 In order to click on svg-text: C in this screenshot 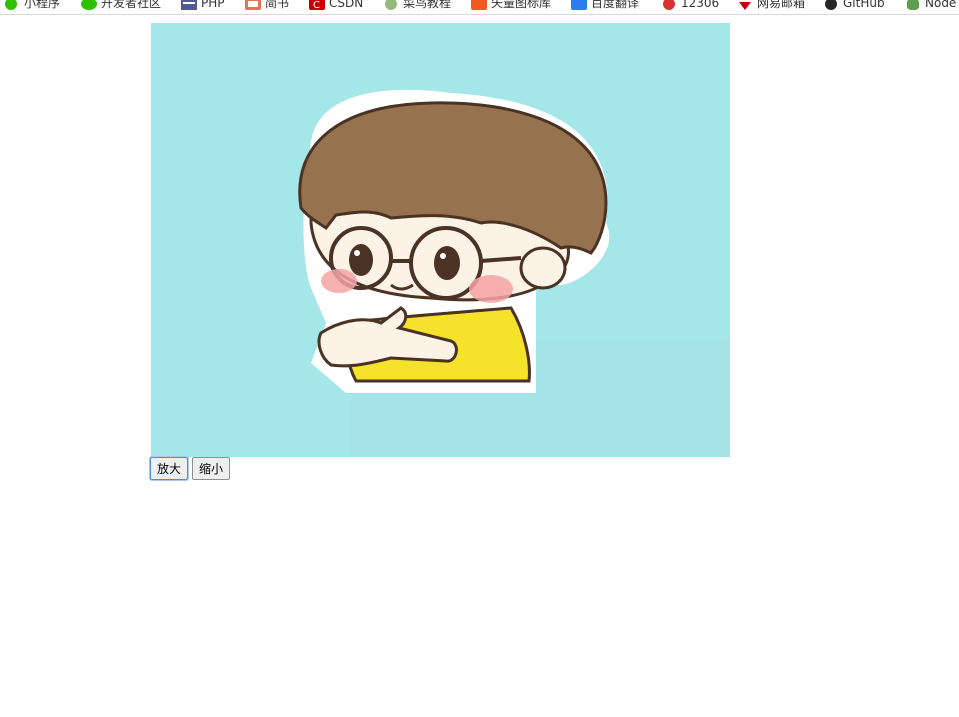, I will do `click(316, 5)`.